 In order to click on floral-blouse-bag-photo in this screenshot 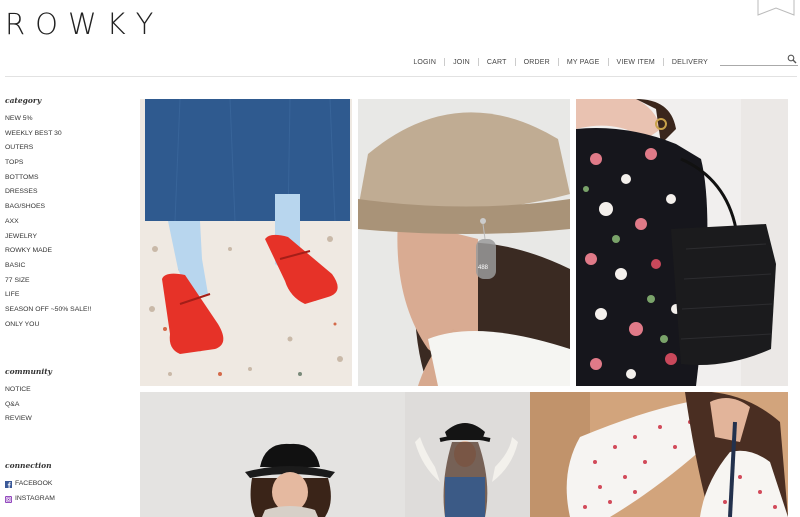, I will do `click(682, 242)`.